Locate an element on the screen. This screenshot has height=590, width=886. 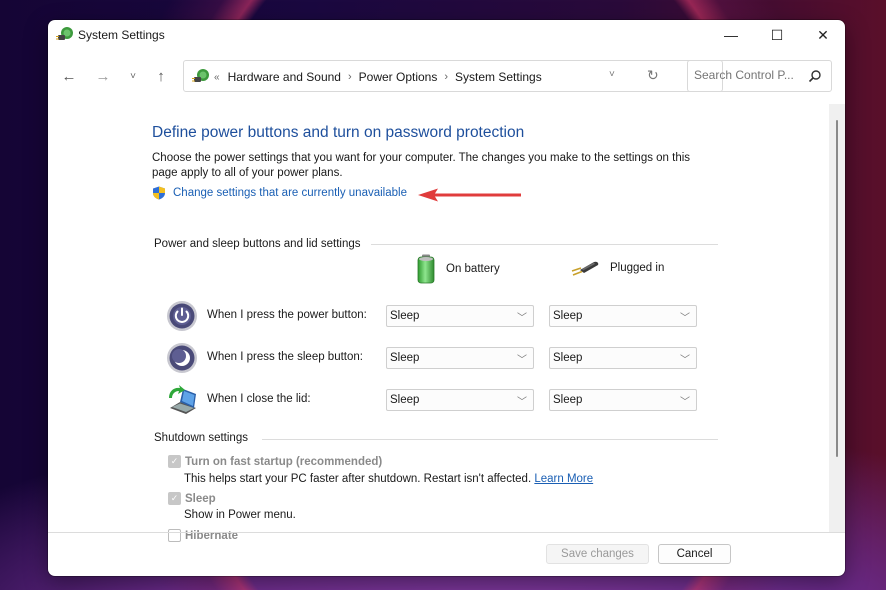
breadcrumb-hardware-and-sound: Hardware and Sound is located at coordinates (284, 77).